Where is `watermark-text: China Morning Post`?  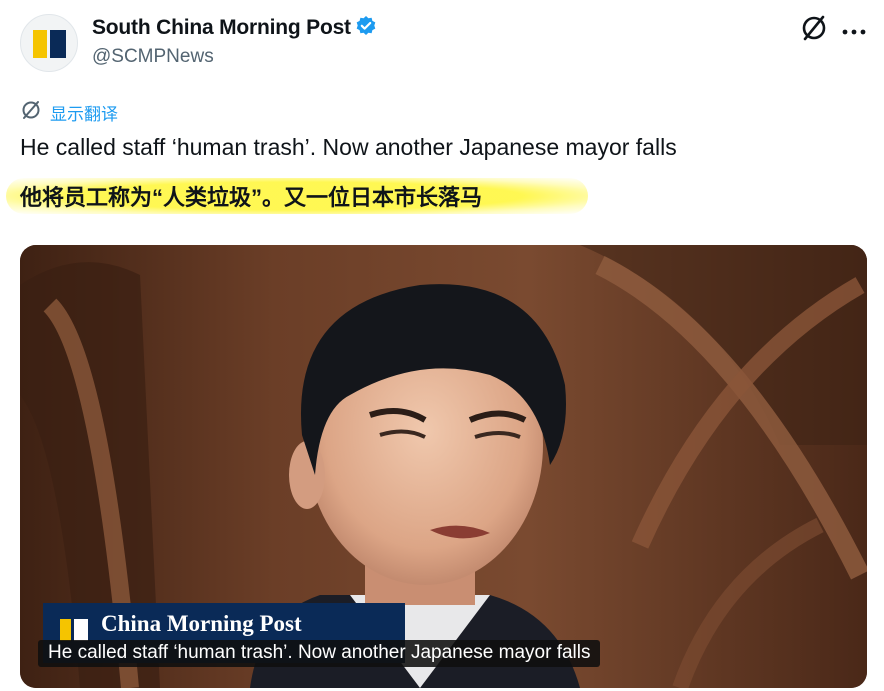
watermark-text: China Morning Post is located at coordinates (201, 623).